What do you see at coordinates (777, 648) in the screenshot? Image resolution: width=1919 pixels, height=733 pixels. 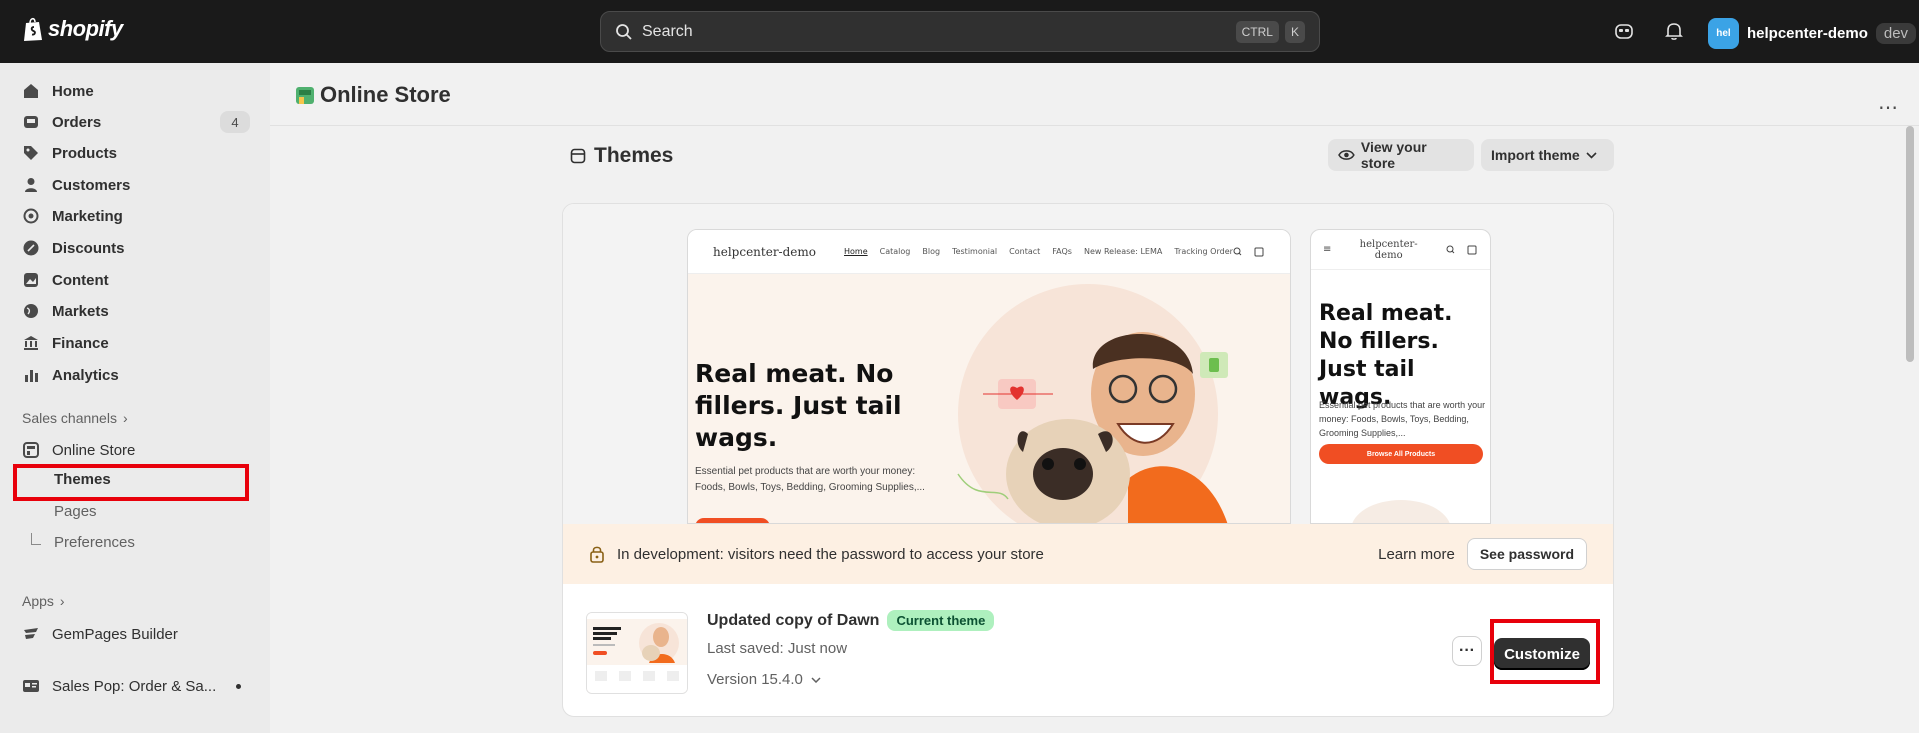 I see `last-saved-text: Last saved: Just now` at bounding box center [777, 648].